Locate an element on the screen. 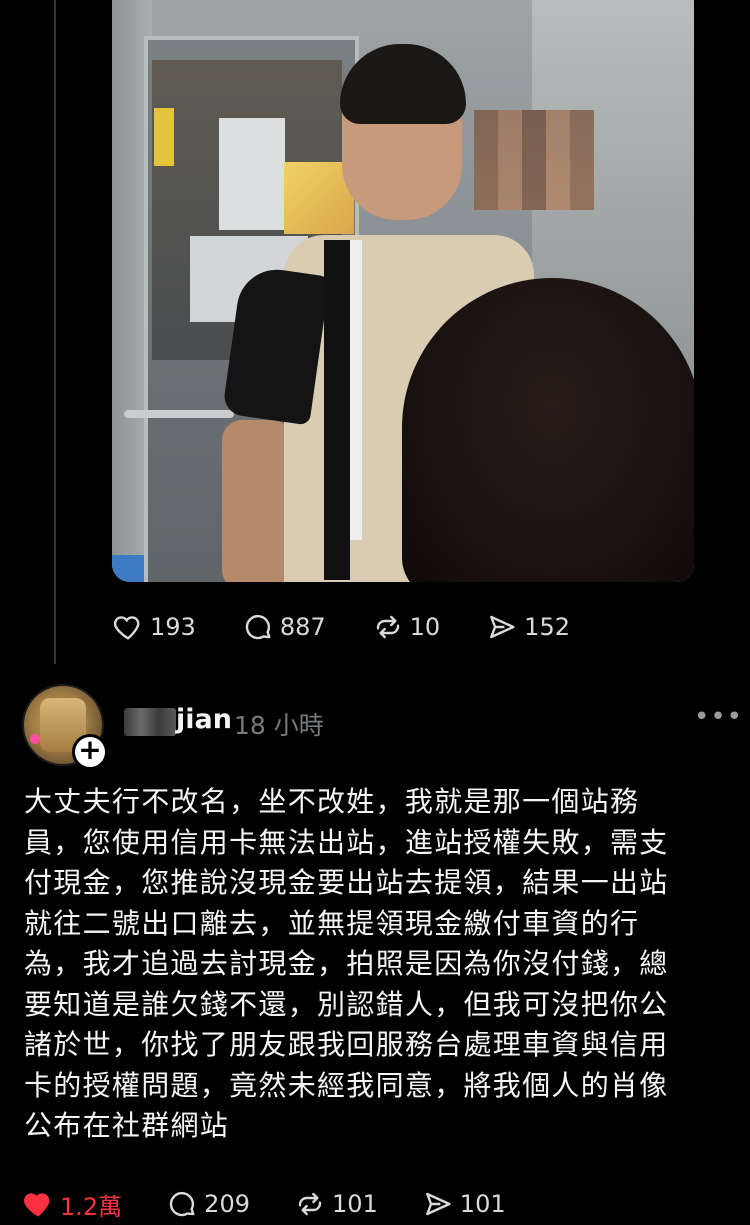  more-options-button: ••• is located at coordinates (718, 717).